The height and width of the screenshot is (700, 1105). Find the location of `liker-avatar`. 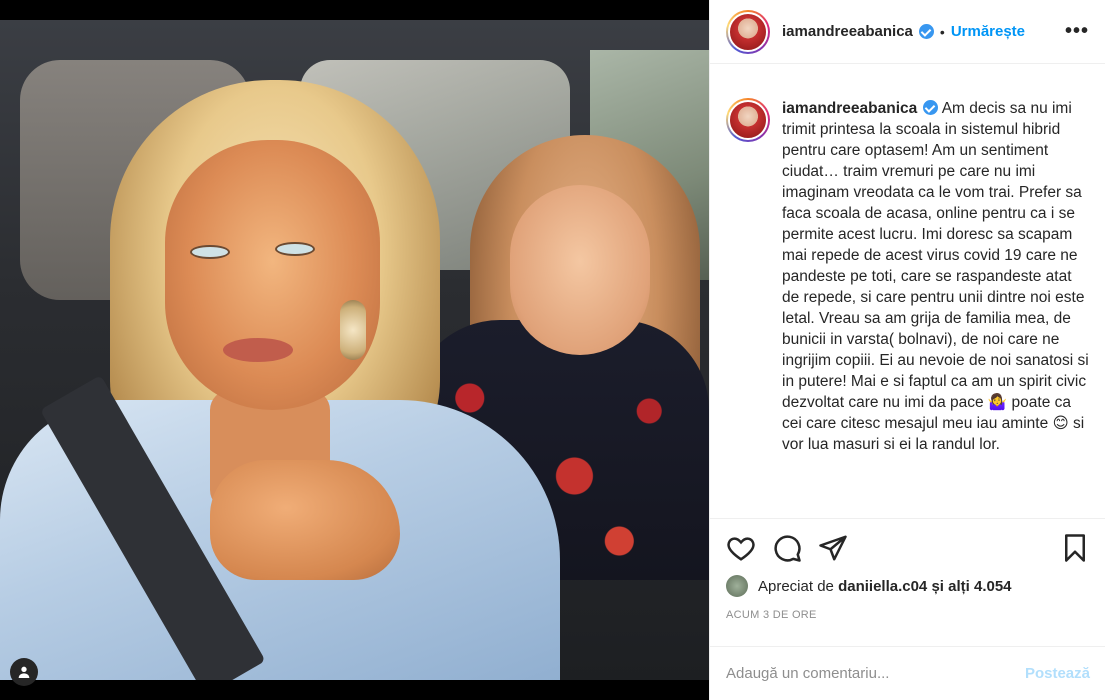

liker-avatar is located at coordinates (737, 586).